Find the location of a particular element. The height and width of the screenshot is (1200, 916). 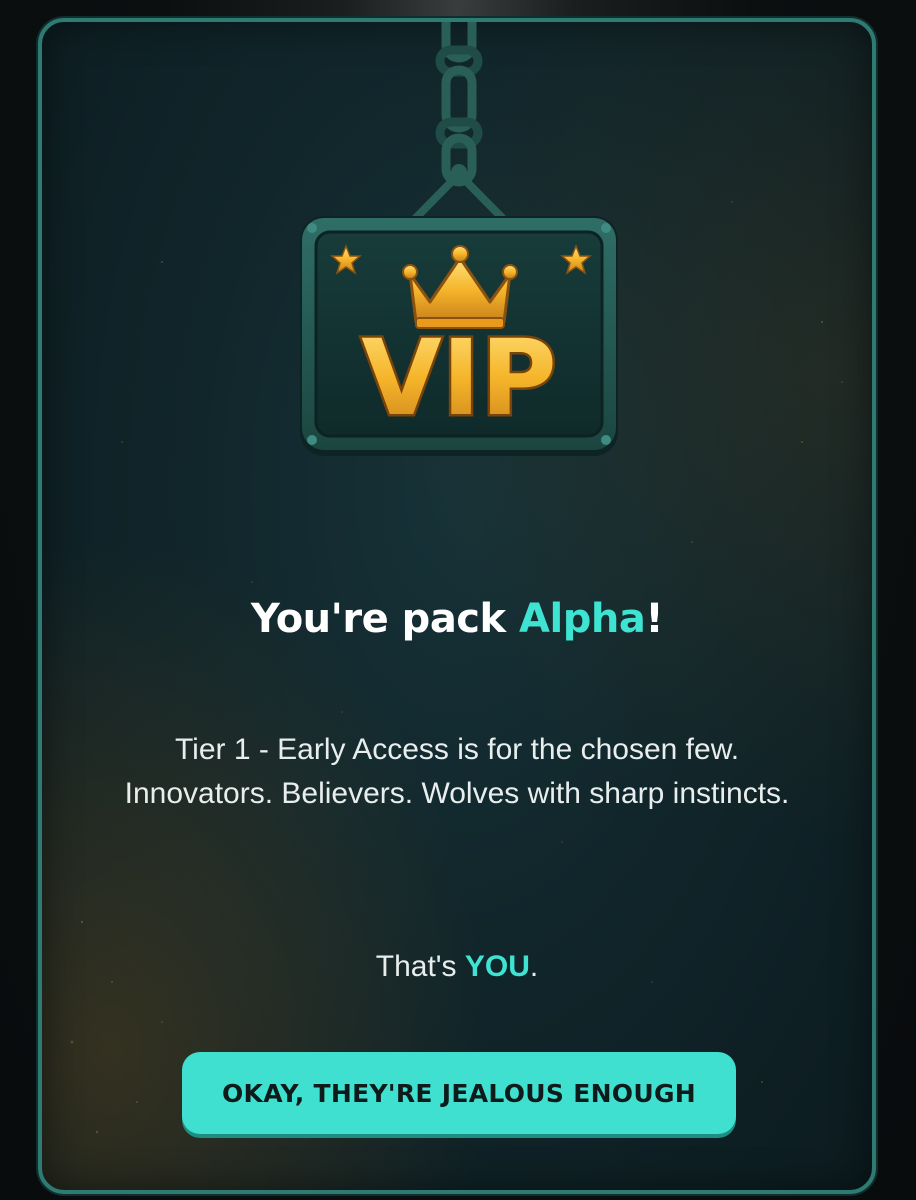

confirm-button: OKAY, THEY'RE JEALOUS ENOUGH is located at coordinates (459, 1093).